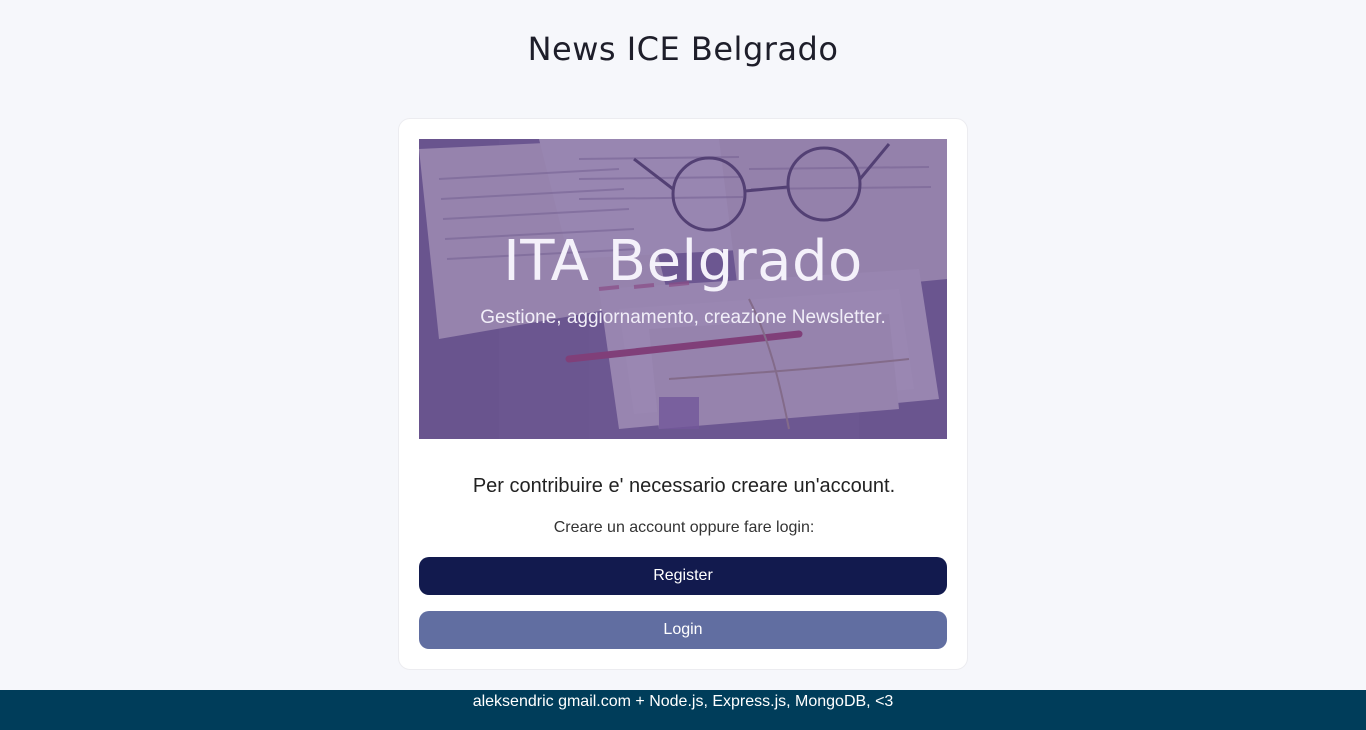 The width and height of the screenshot is (1366, 730). I want to click on page-title: News ICE Belgrado, so click(683, 49).